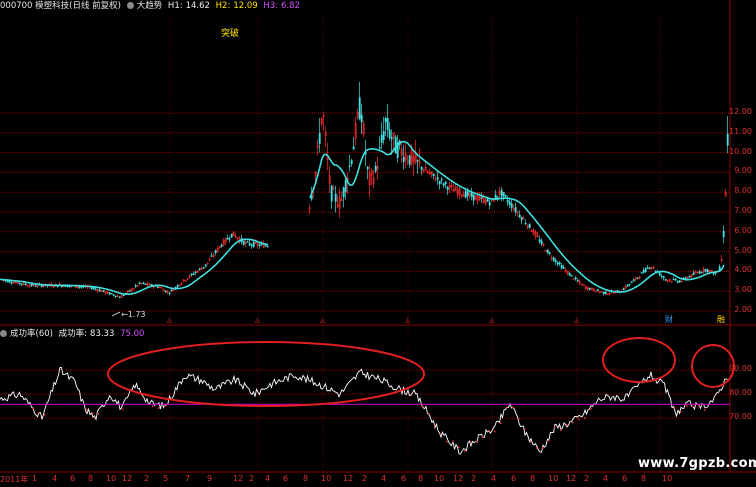  What do you see at coordinates (266, 374) in the screenshot?
I see `highlight-ellipse` at bounding box center [266, 374].